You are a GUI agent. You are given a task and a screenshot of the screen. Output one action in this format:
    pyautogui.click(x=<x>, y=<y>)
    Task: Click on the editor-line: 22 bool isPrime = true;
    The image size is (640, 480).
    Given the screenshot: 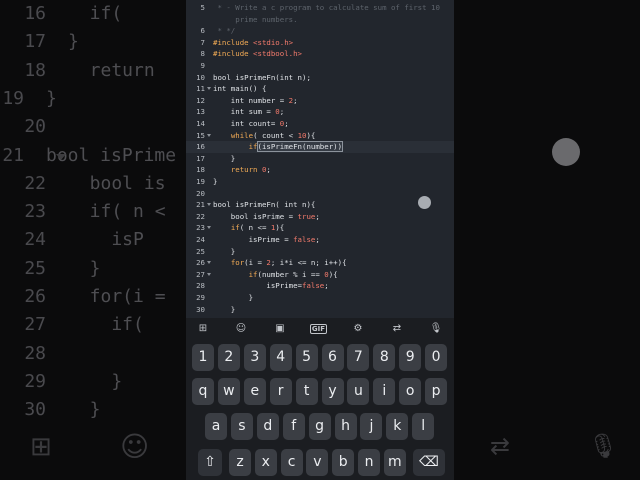 What is the action you would take?
    pyautogui.click(x=320, y=217)
    